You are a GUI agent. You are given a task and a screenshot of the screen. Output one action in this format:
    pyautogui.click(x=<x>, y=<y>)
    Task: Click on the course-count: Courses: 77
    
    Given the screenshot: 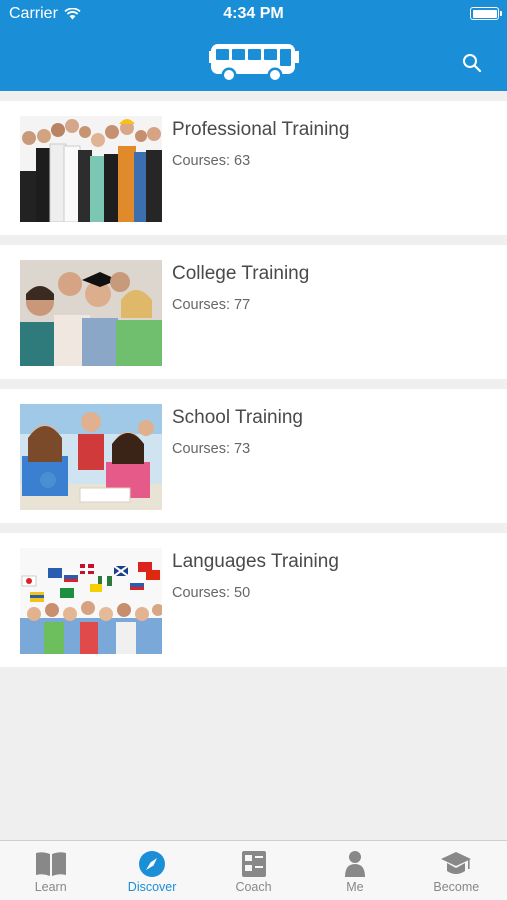 What is the action you would take?
    pyautogui.click(x=211, y=305)
    